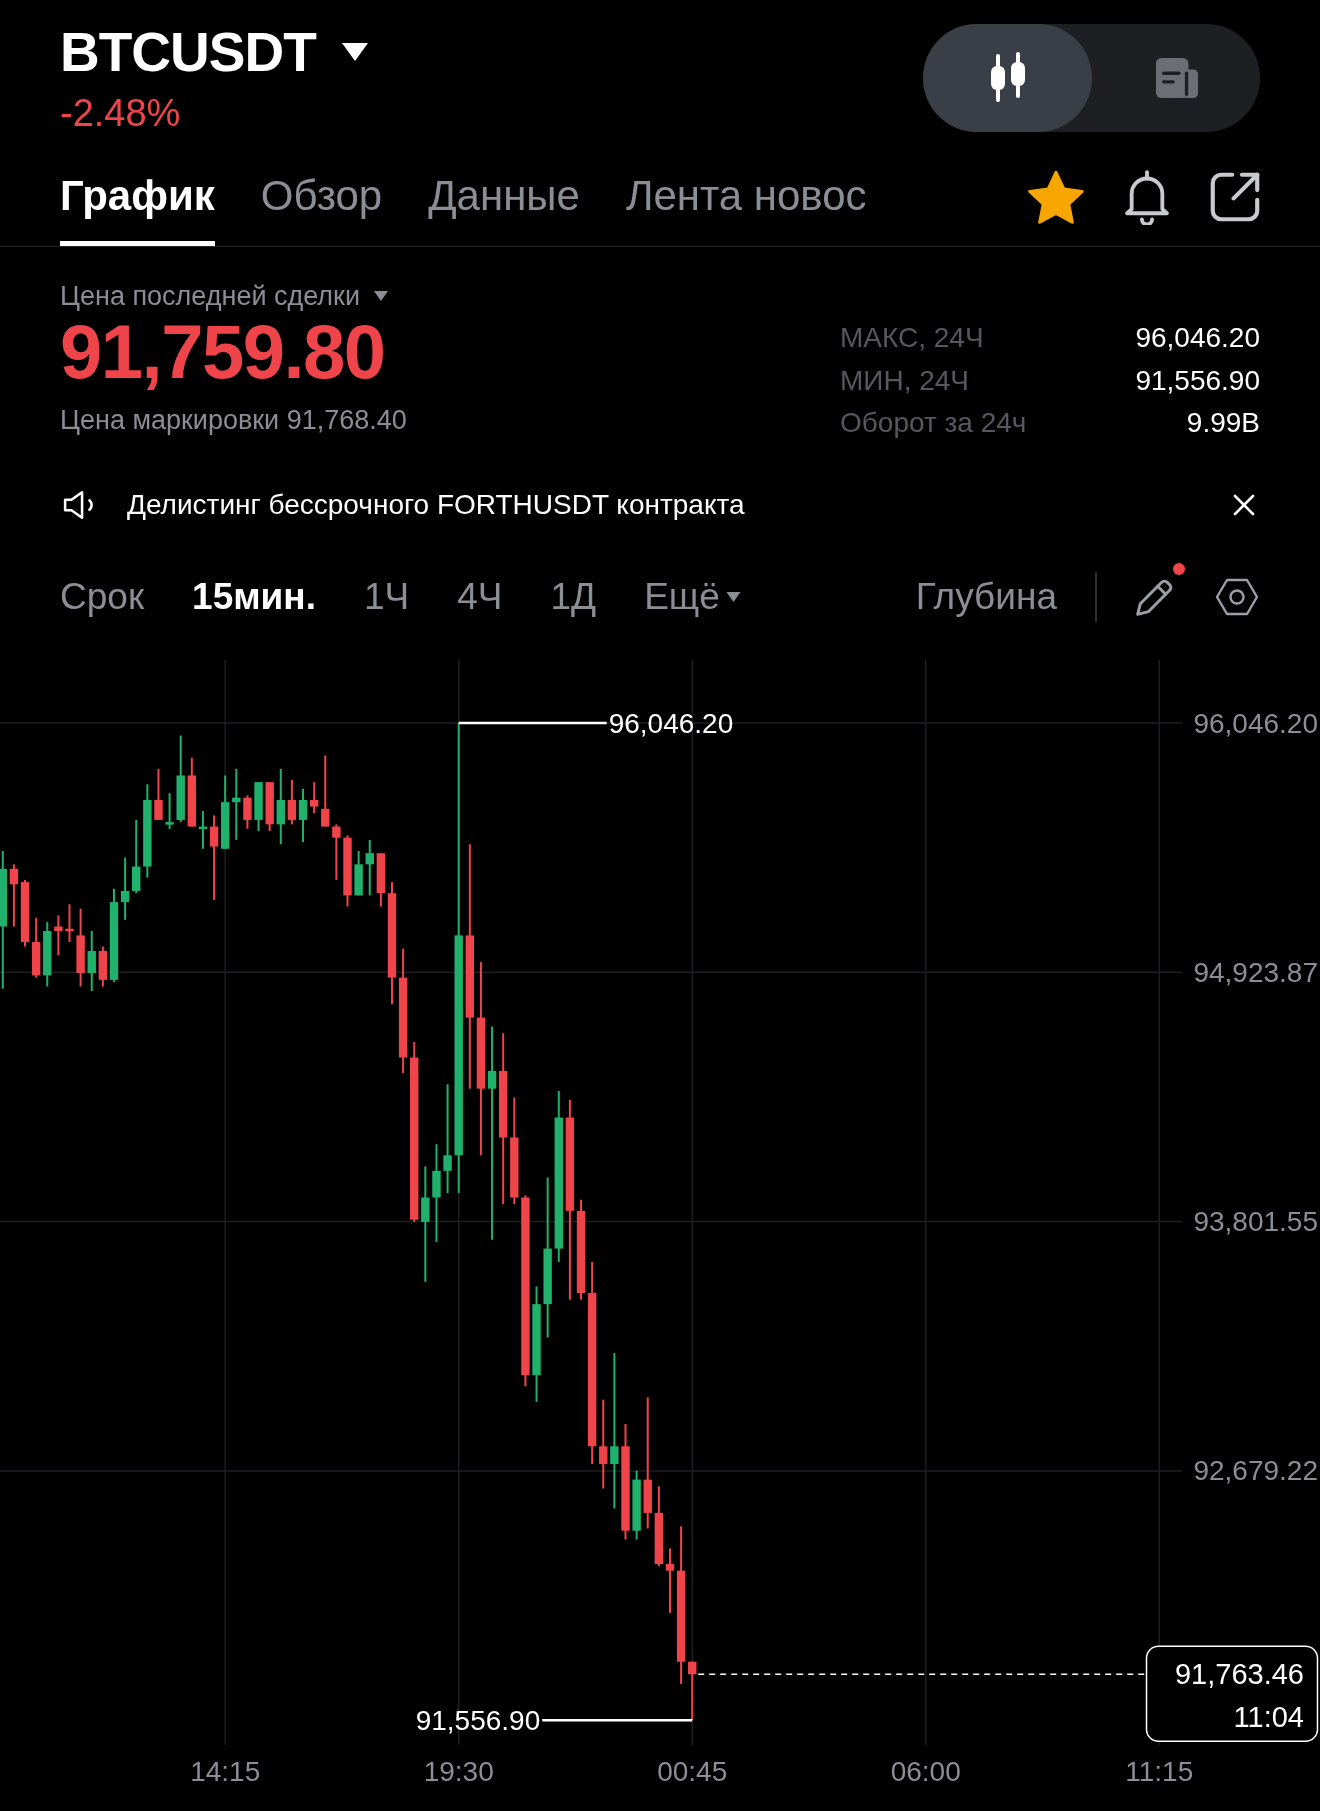  Describe the element at coordinates (233, 420) in the screenshot. I see `mark-price: Цена маркировки 91,768.40` at that location.